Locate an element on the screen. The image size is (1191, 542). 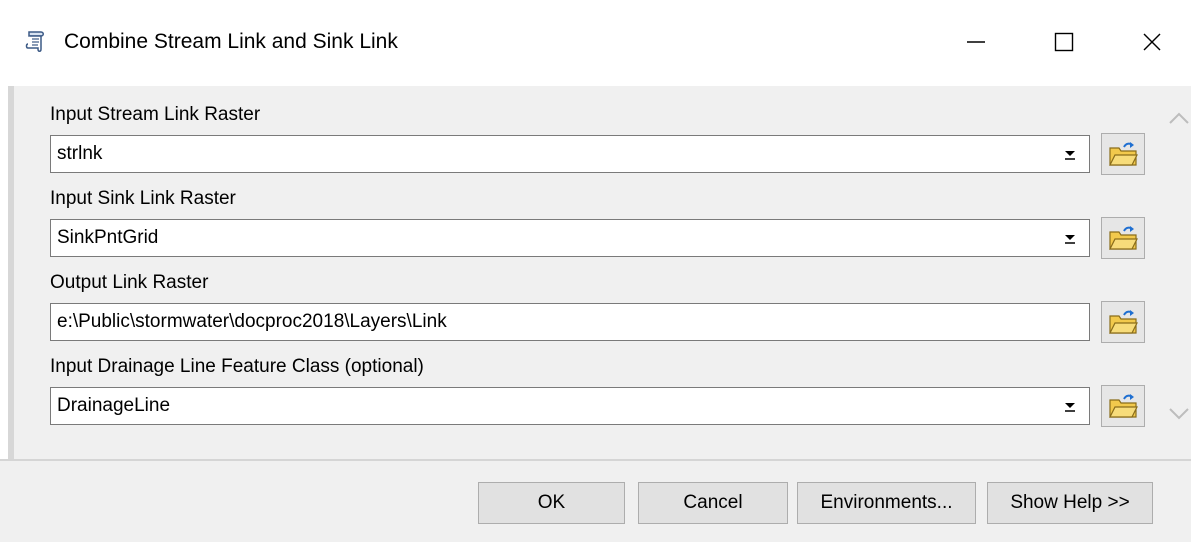
scroll-up-button is located at coordinates (1177, 118).